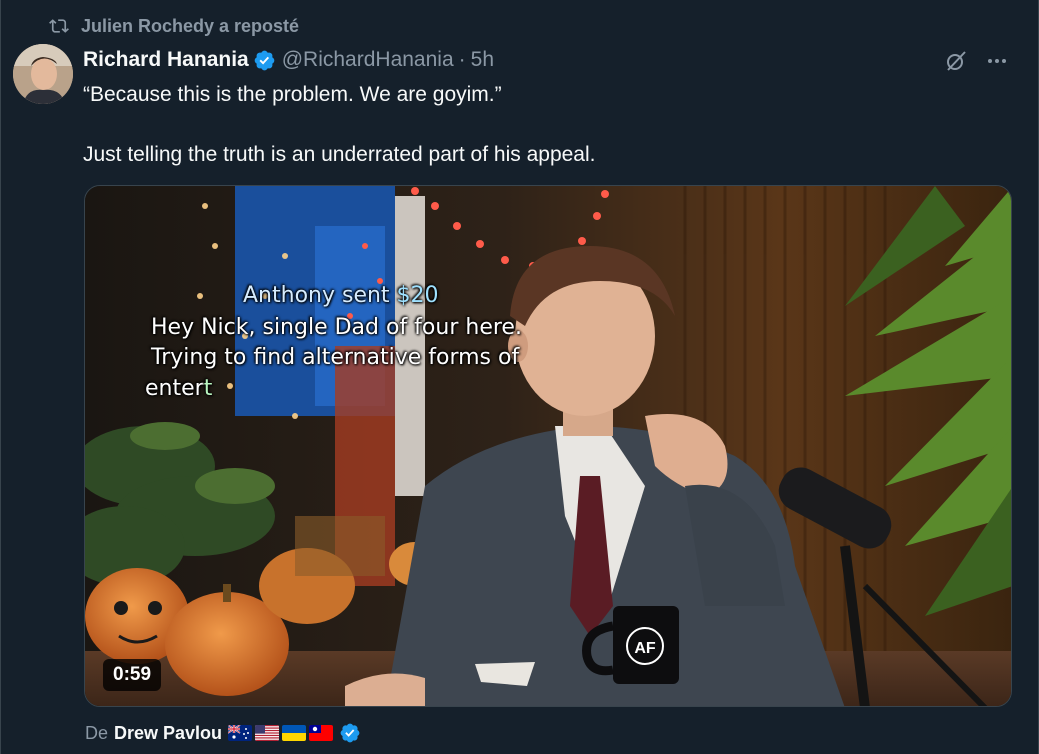 This screenshot has width=1039, height=754. What do you see at coordinates (208, 388) in the screenshot?
I see `superchat-message-text: t` at bounding box center [208, 388].